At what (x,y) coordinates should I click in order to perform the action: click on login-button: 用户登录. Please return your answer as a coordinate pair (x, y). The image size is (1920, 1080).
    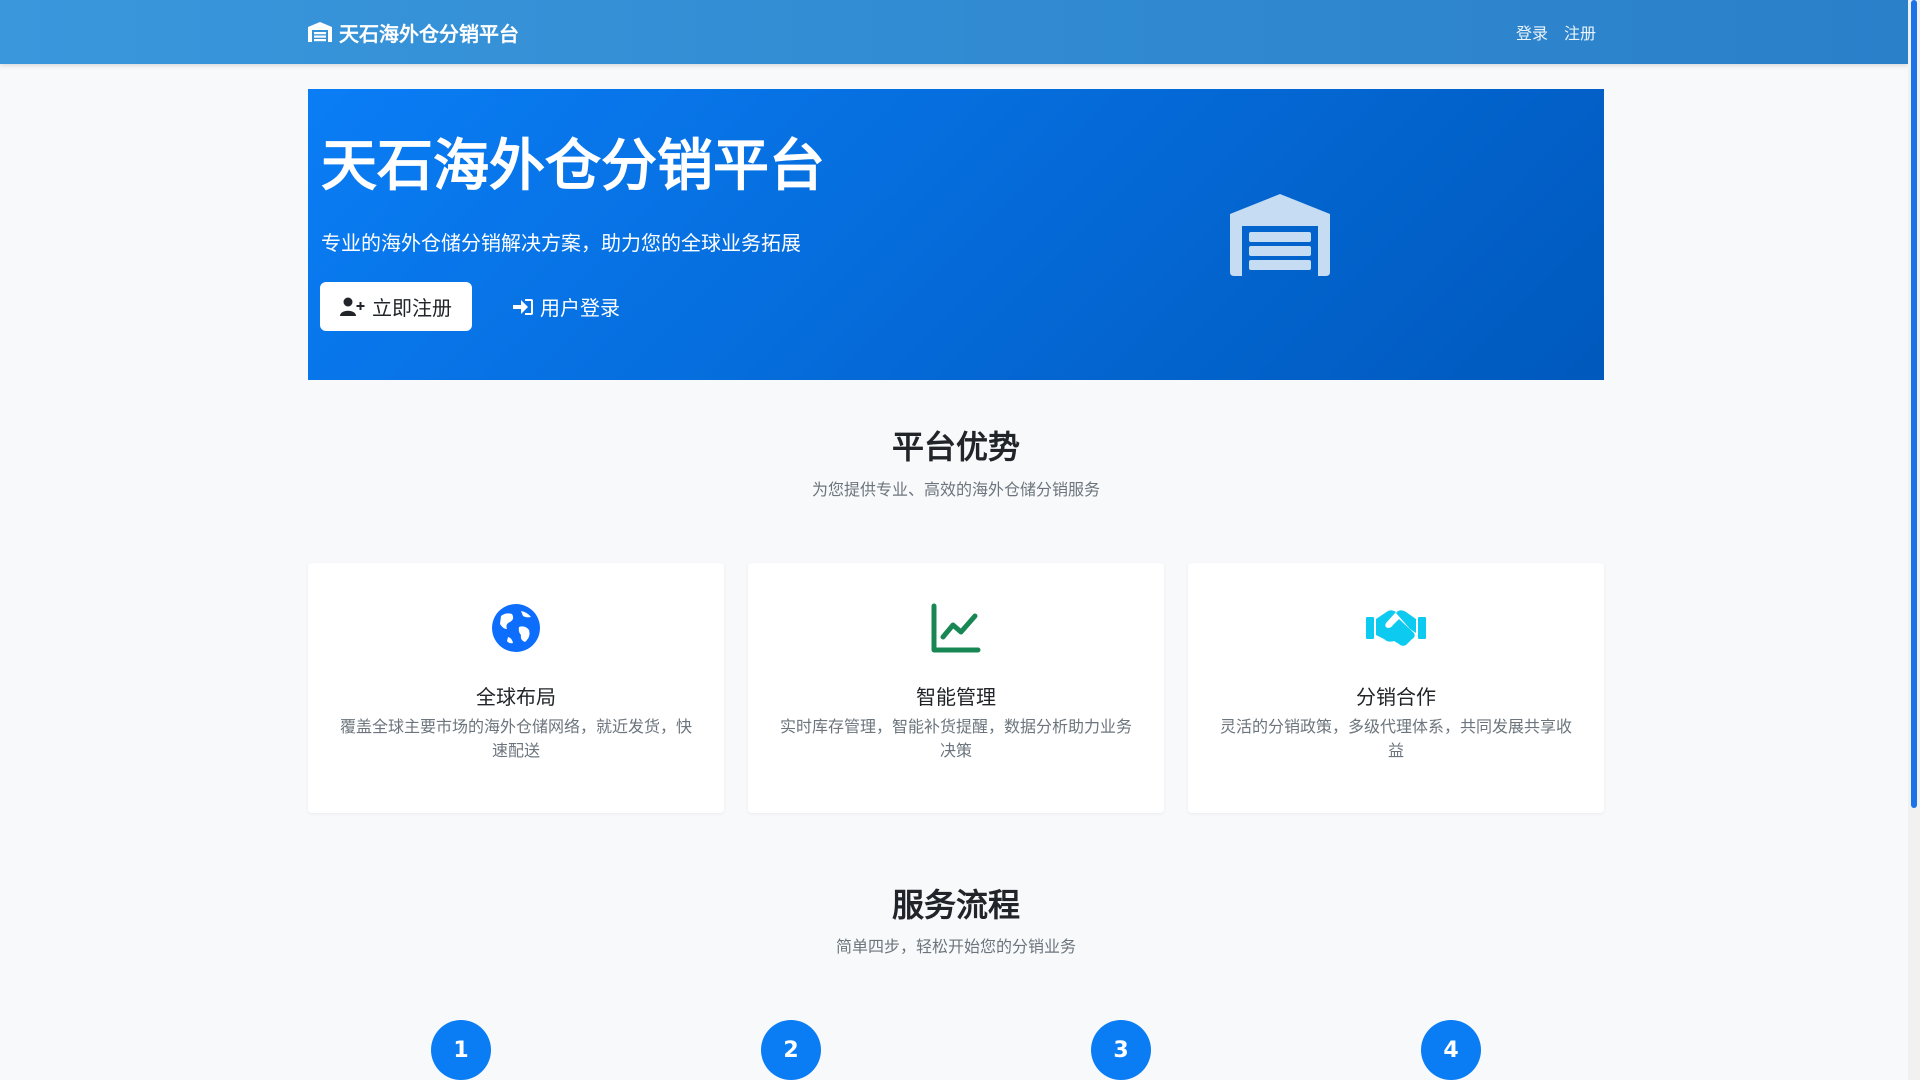
    Looking at the image, I should click on (566, 306).